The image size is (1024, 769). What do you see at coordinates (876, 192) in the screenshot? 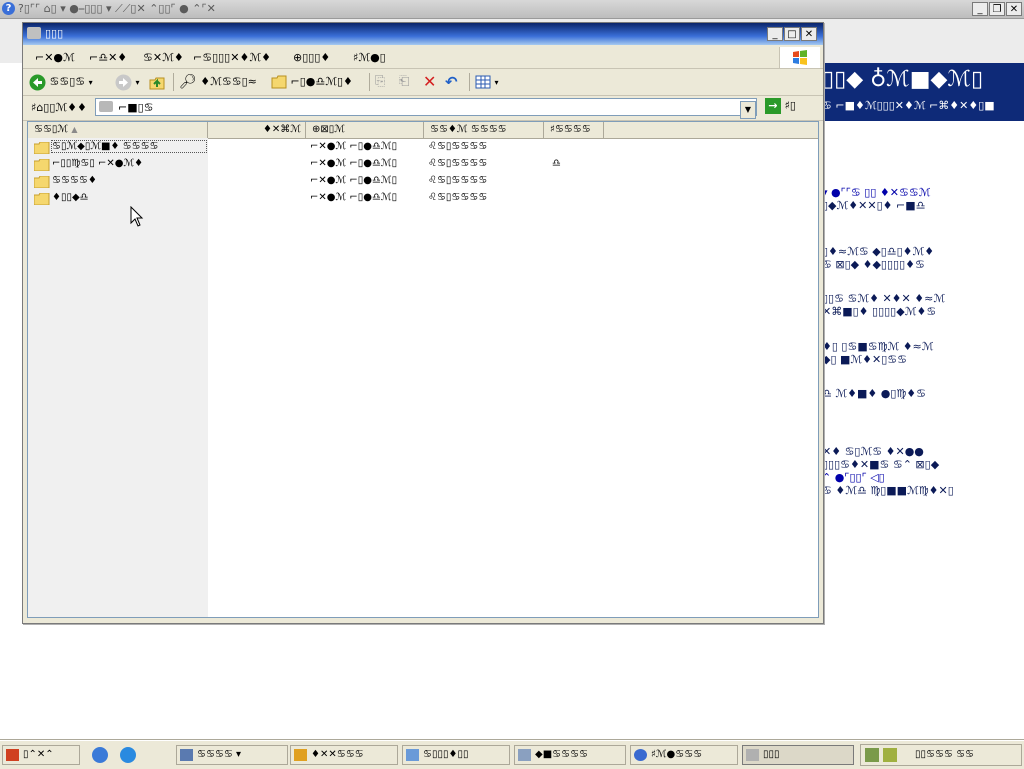
I see `background-text-line: ▾ ●⌜⌜♋ ▯▯ ♦✕♋♋ℳ` at bounding box center [876, 192].